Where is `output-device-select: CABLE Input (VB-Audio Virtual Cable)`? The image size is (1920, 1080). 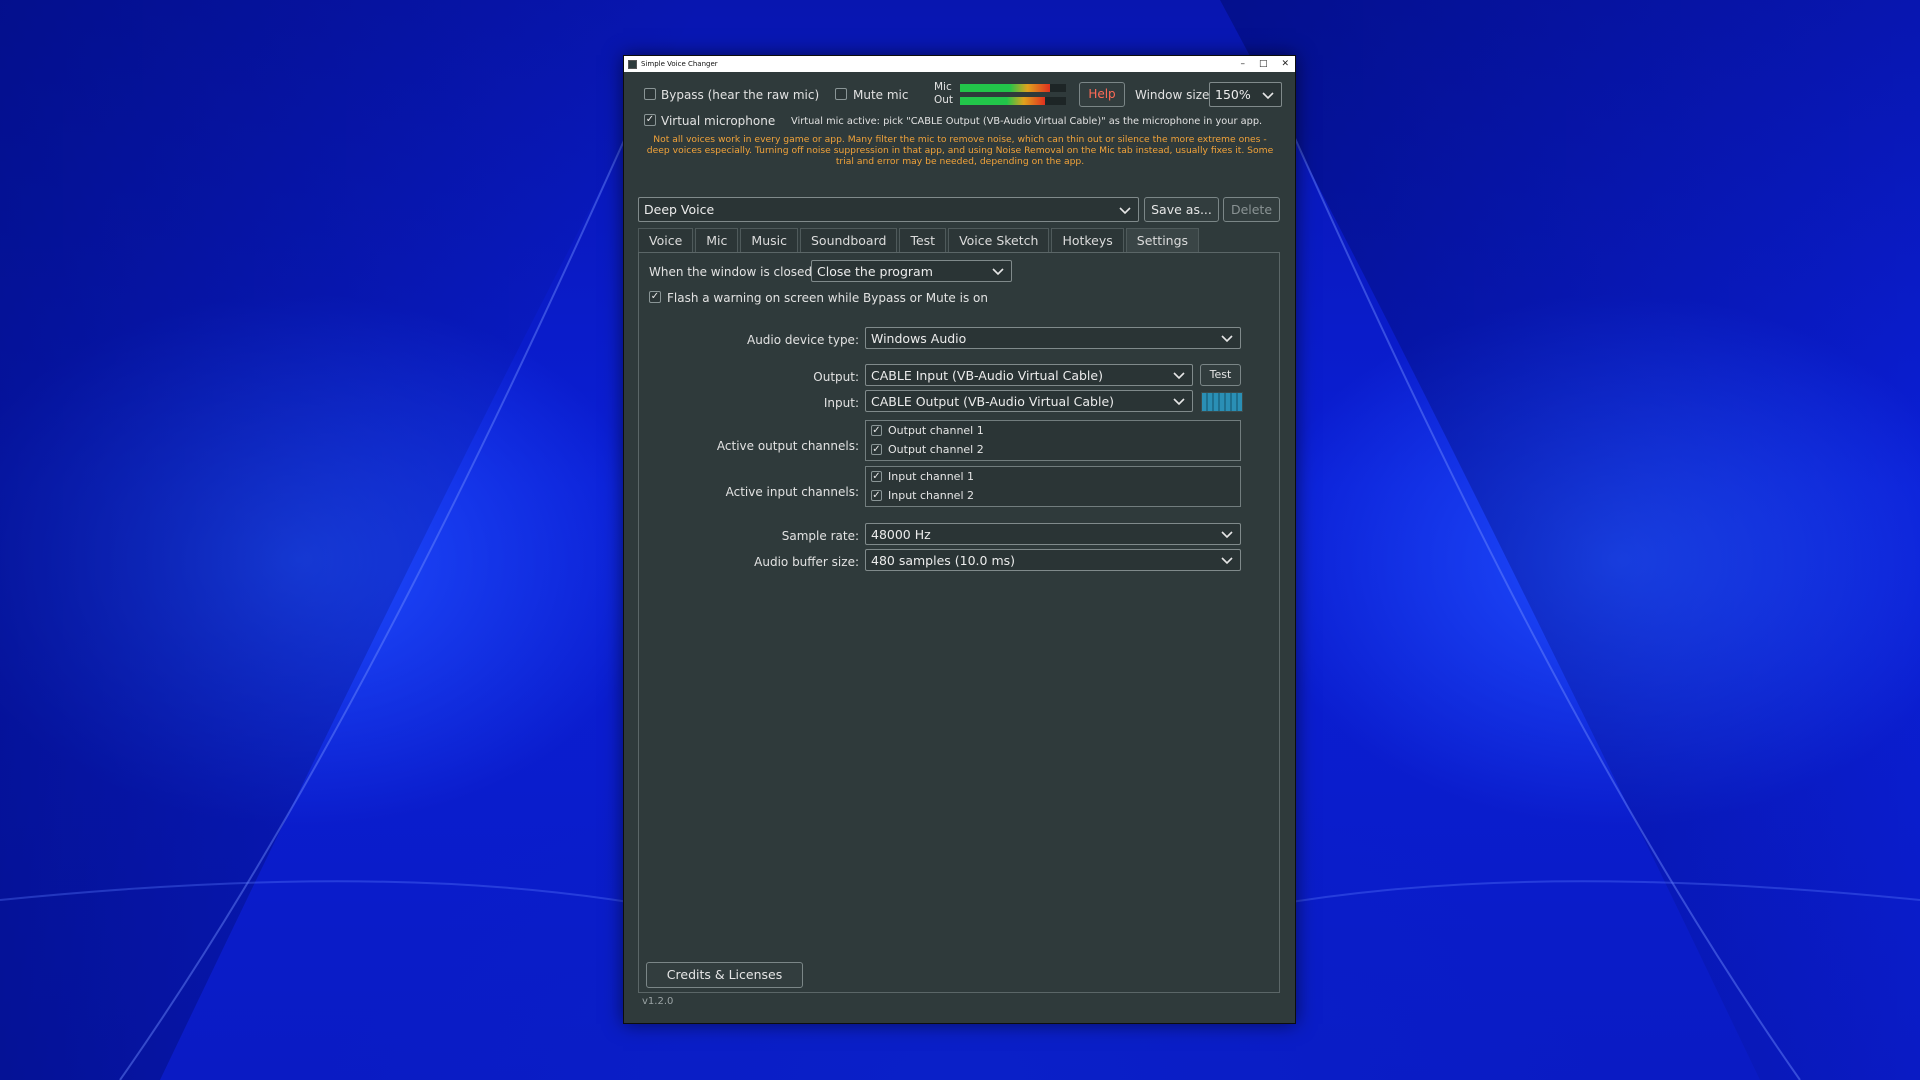 output-device-select: CABLE Input (VB-Audio Virtual Cable) is located at coordinates (1029, 375).